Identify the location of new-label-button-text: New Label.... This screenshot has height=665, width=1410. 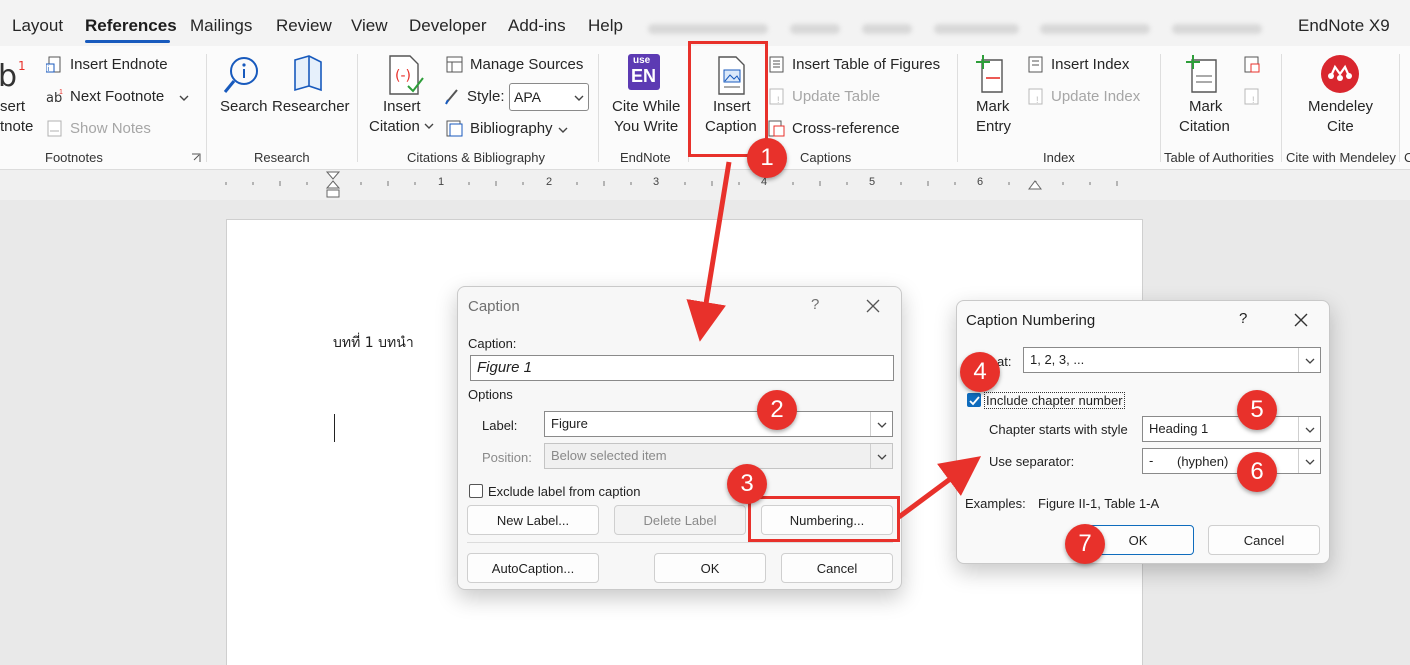
(533, 520).